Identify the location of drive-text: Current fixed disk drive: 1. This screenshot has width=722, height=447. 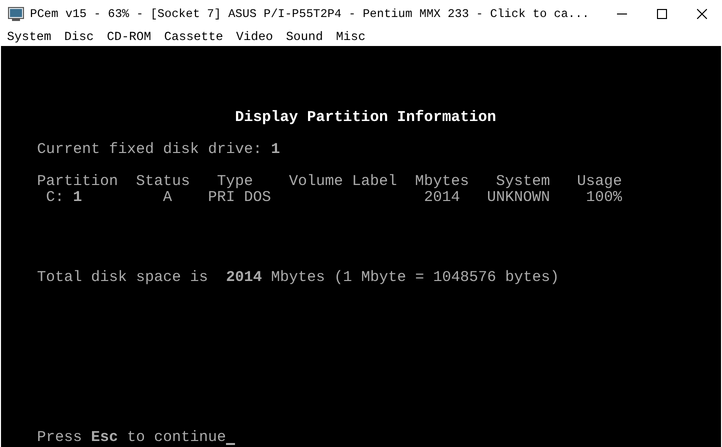
(158, 150).